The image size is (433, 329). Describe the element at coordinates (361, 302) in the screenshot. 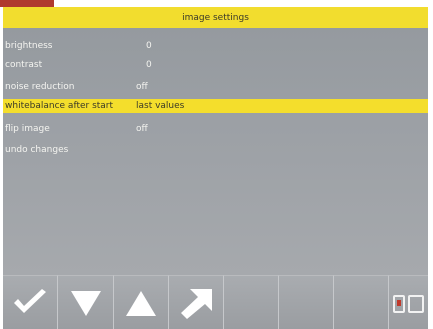

I see `softkey-7-button` at that location.